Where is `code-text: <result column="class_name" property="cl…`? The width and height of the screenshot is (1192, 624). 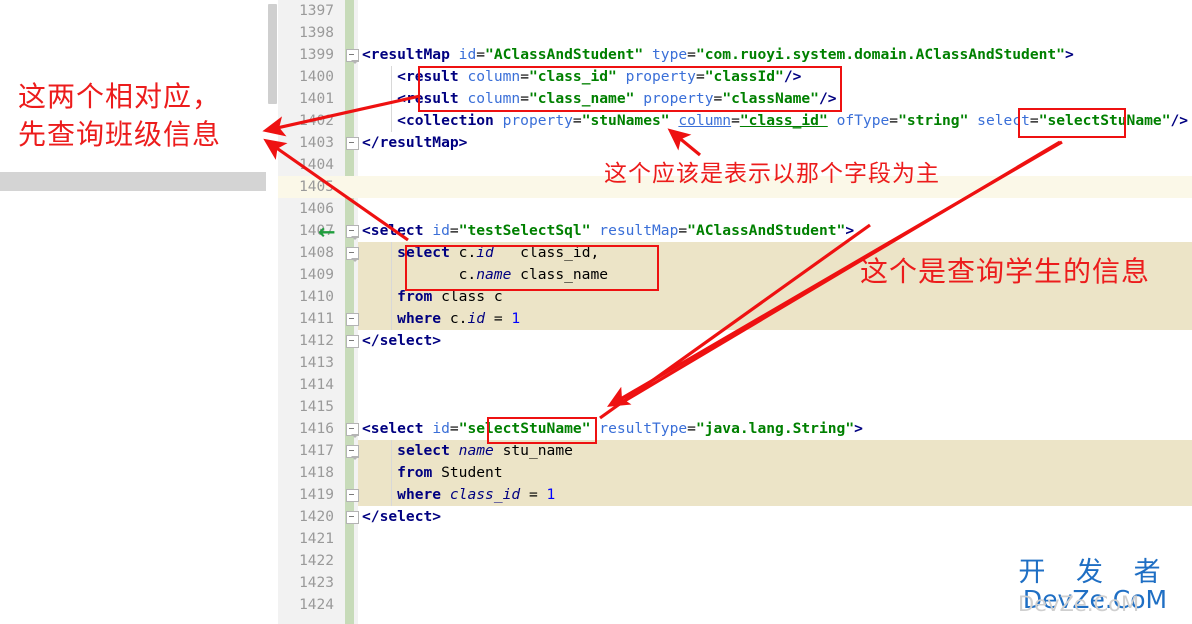
code-text: <result column="class_name" property="cl… is located at coordinates (599, 99).